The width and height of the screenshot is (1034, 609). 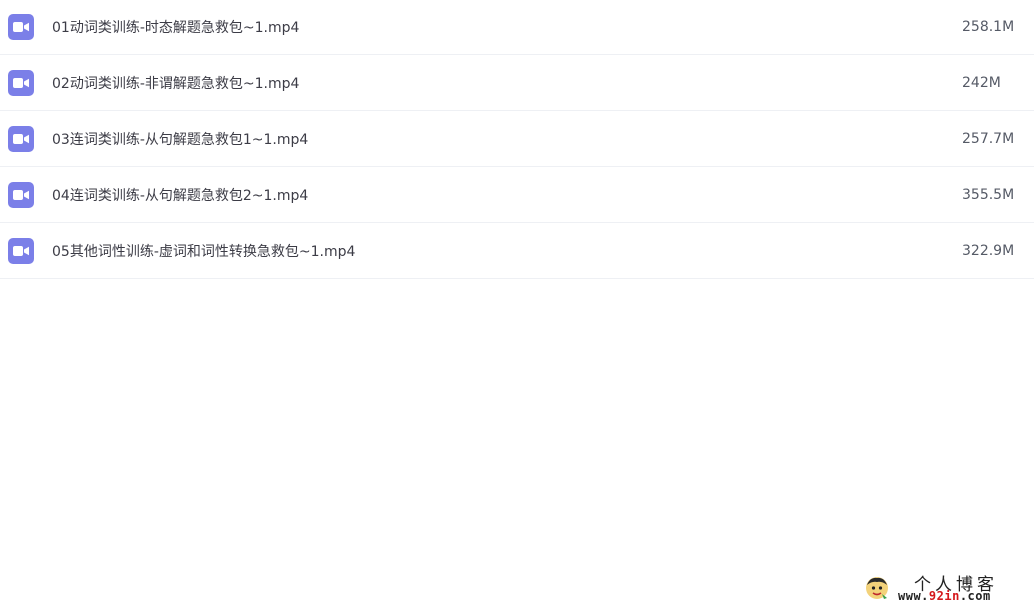 I want to click on watermark-url: www.92in.com, so click(x=944, y=596).